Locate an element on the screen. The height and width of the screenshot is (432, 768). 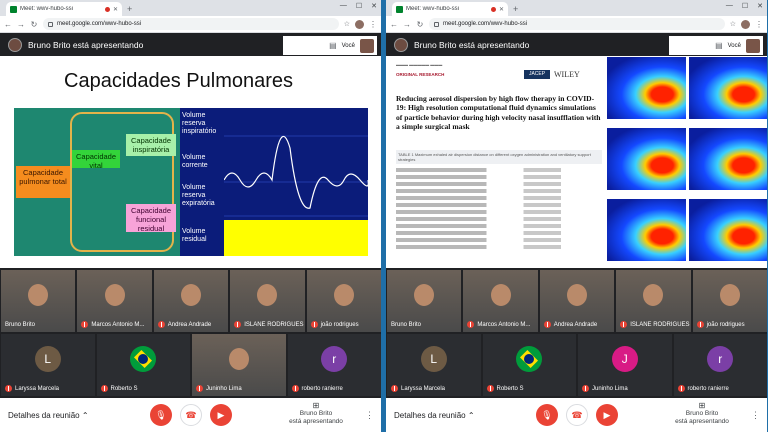
participant-tile: Juninho Lima is located at coordinates (239, 365).